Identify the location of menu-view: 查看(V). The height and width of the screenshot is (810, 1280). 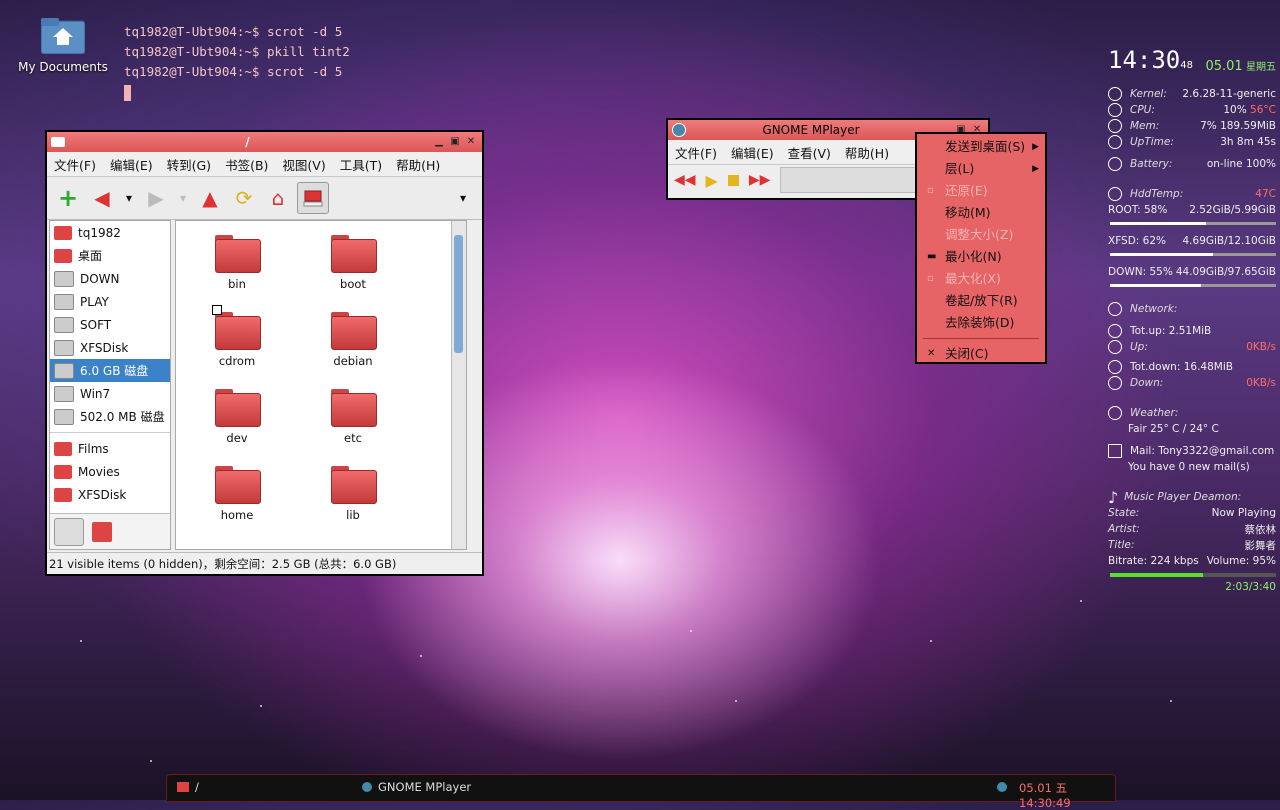
(809, 152).